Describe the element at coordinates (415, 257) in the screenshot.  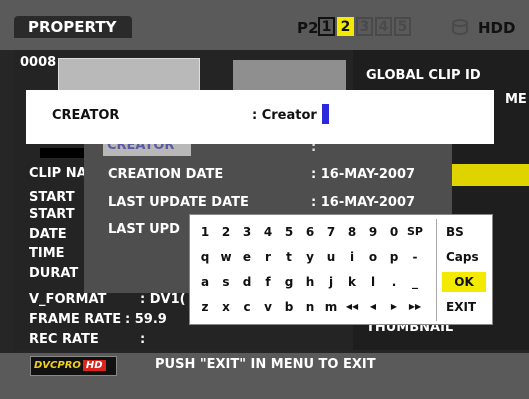
I see `key-hyphen: -` at that location.